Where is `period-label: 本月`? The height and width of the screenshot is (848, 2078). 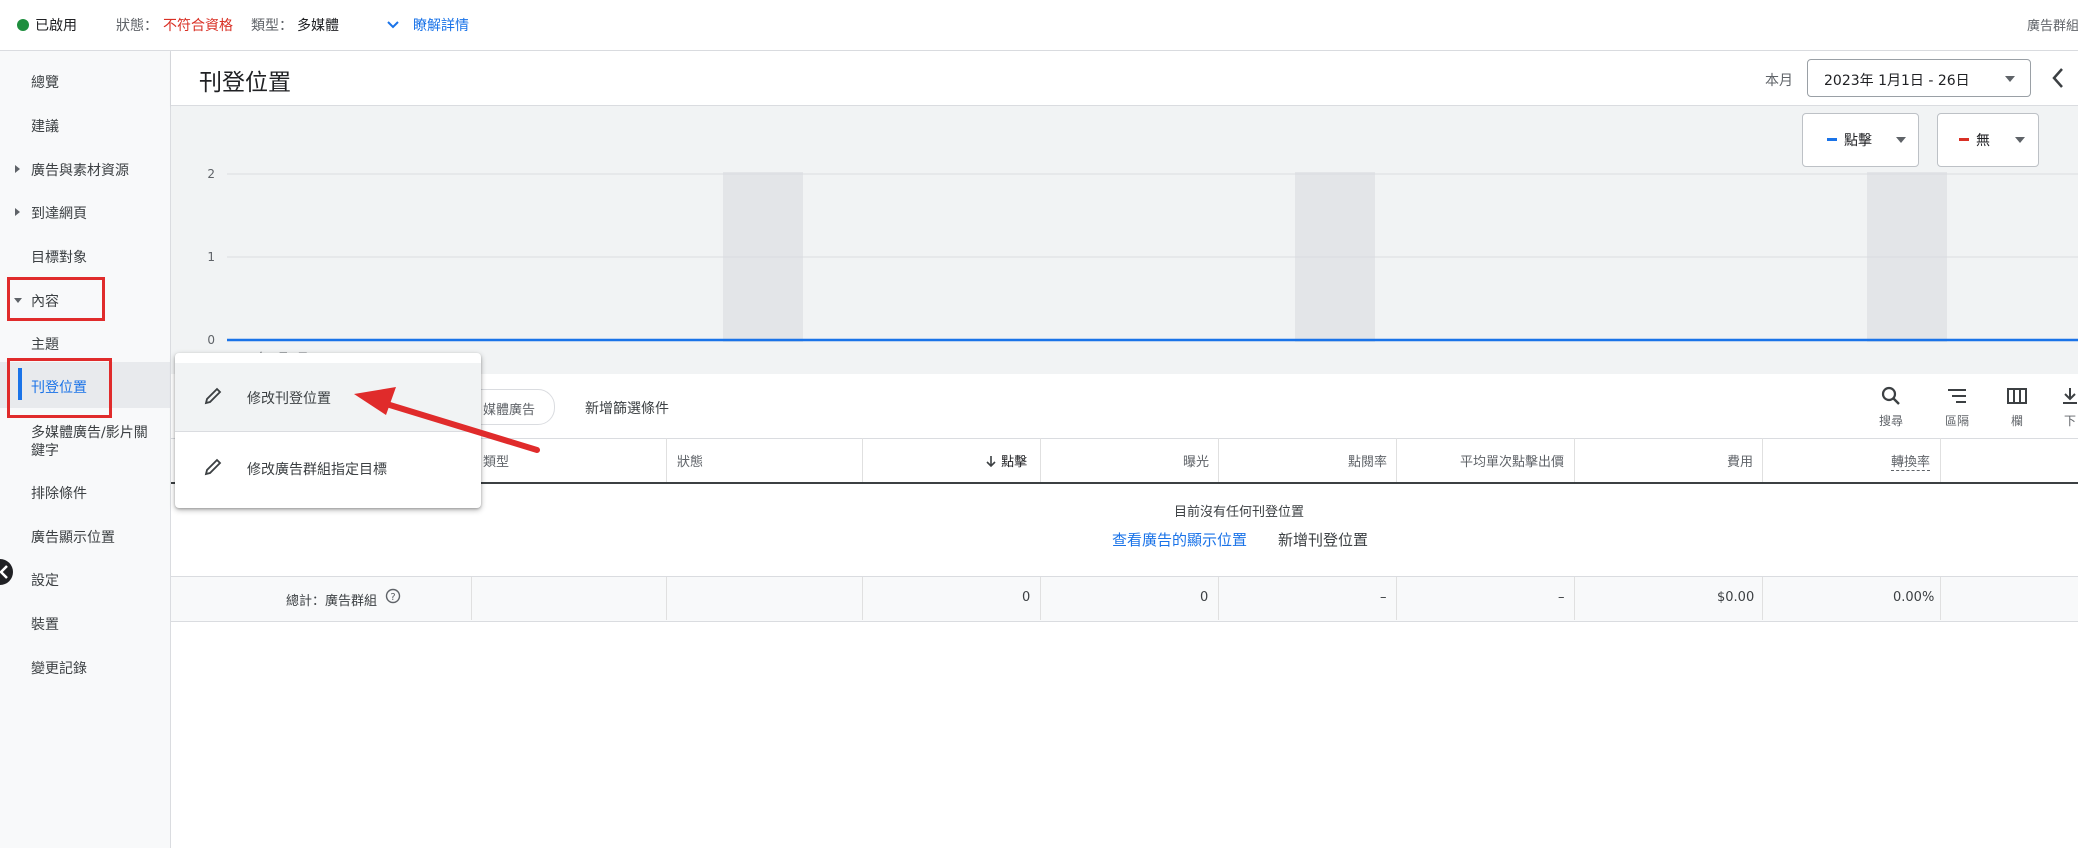 period-label: 本月 is located at coordinates (1779, 81).